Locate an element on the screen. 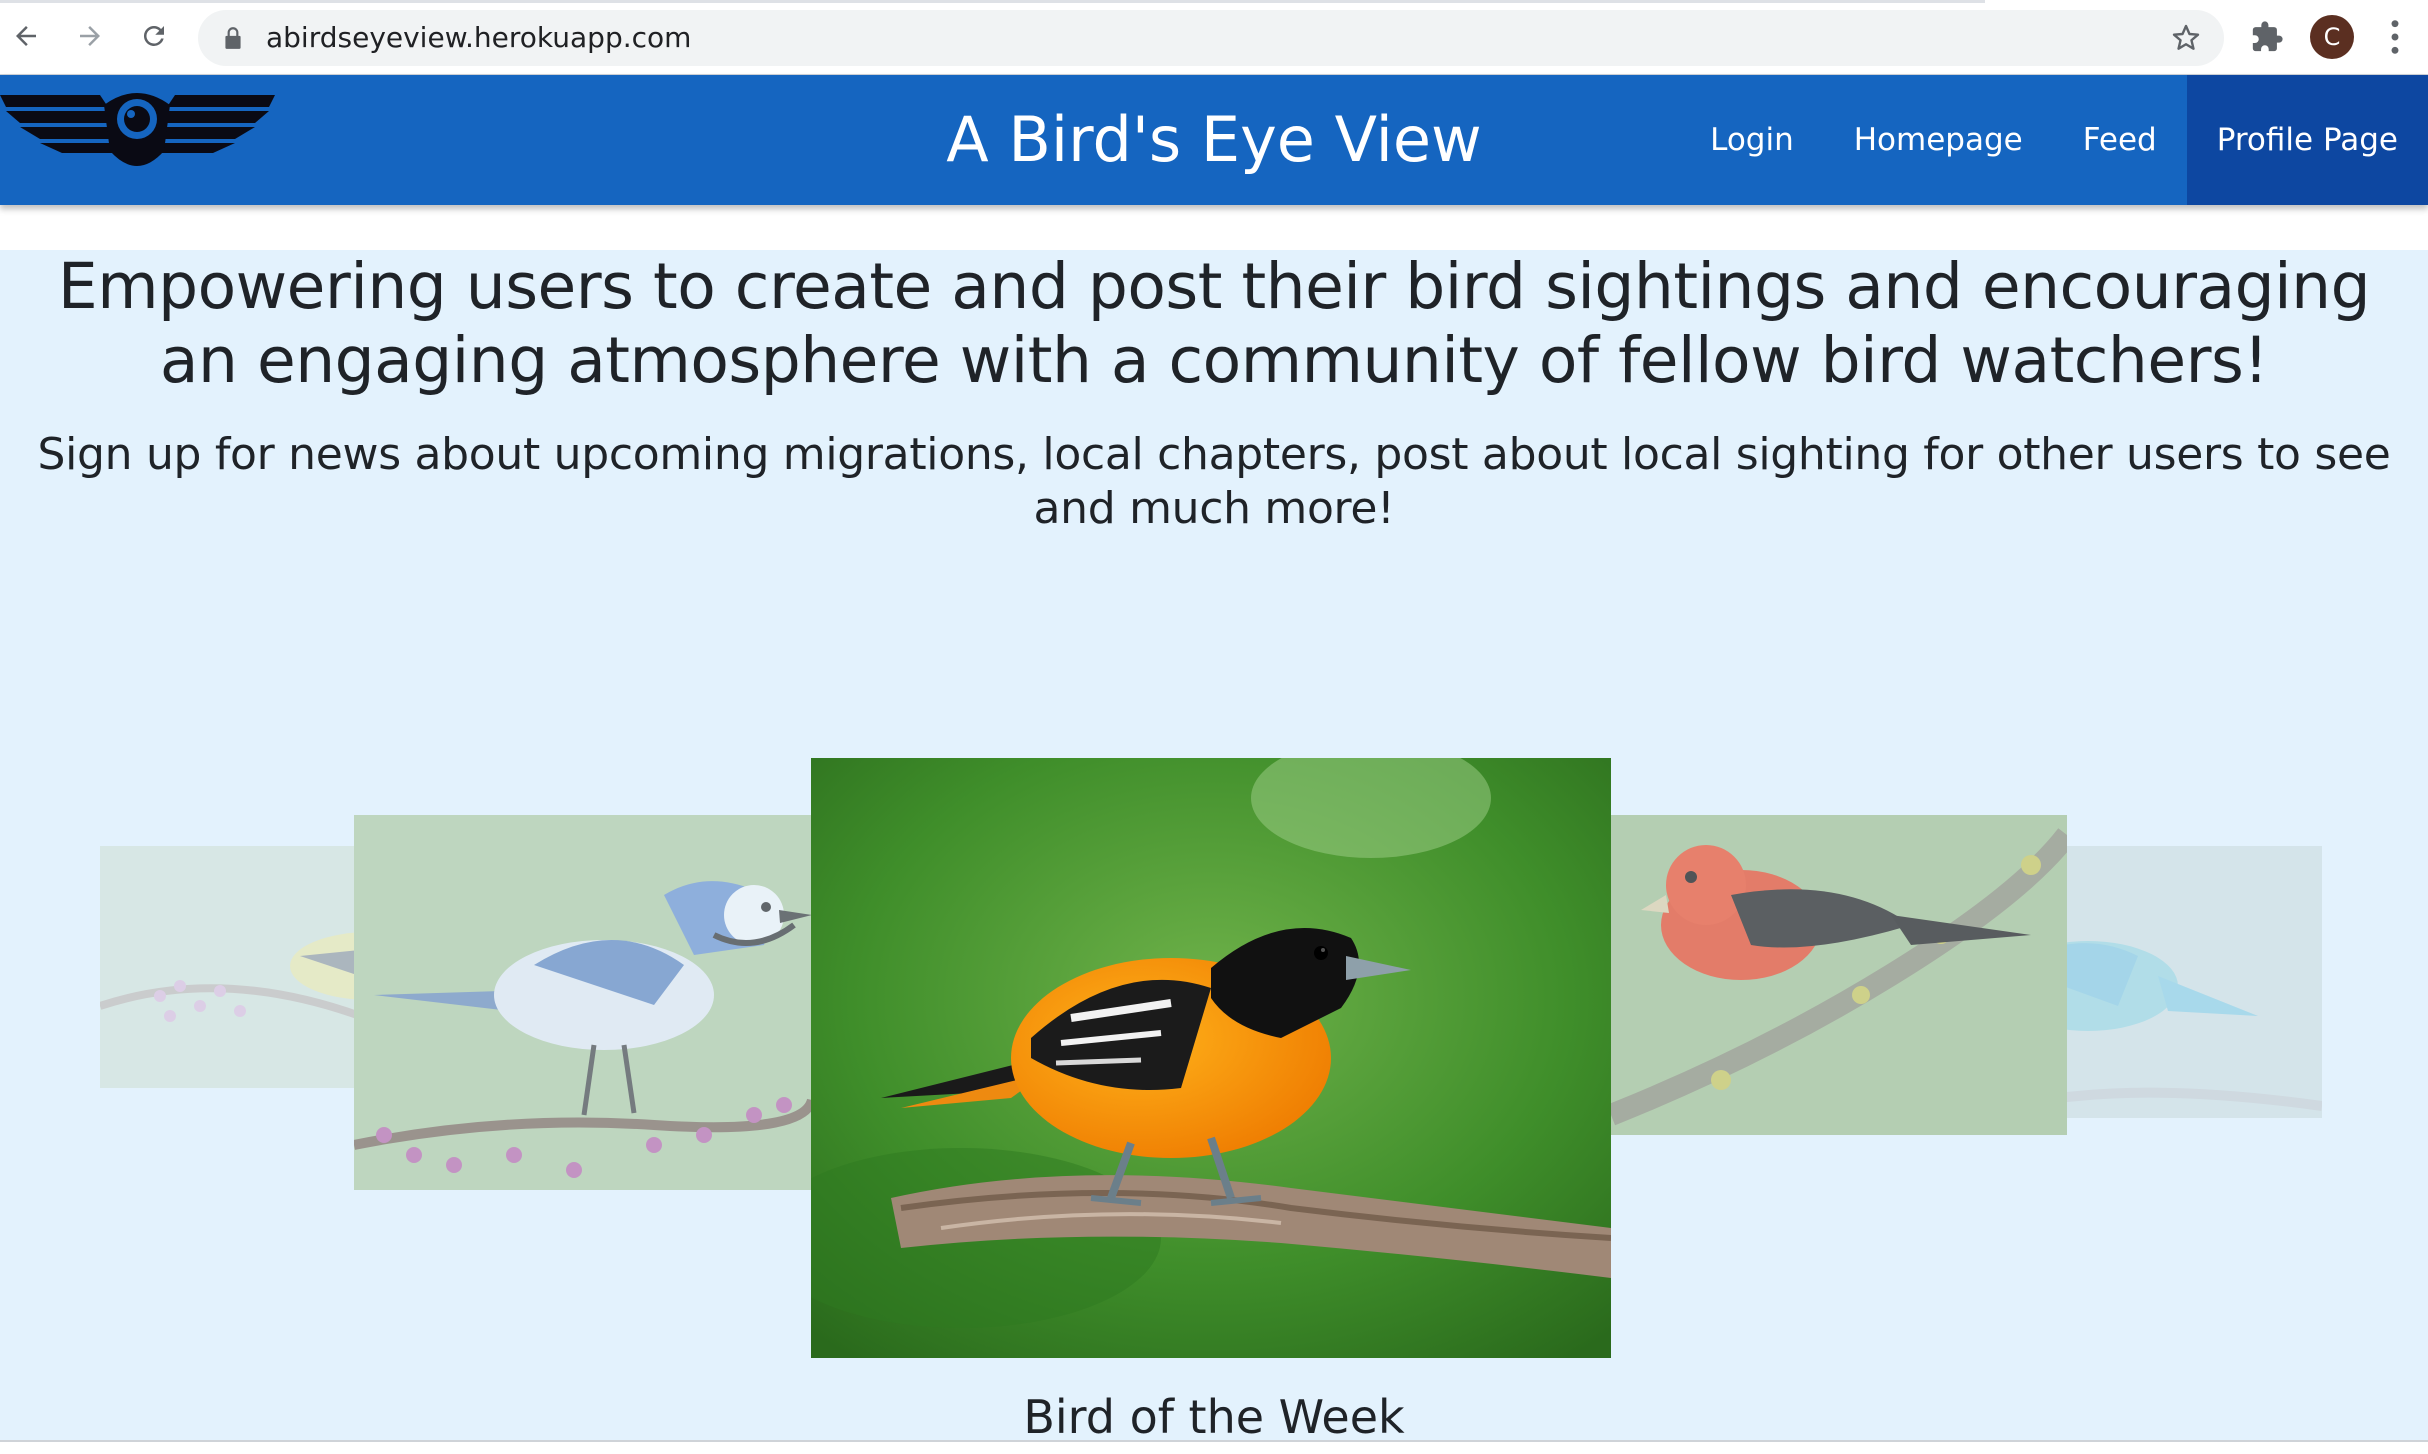  nav-link-profile-page: Profile Page is located at coordinates (2307, 140).